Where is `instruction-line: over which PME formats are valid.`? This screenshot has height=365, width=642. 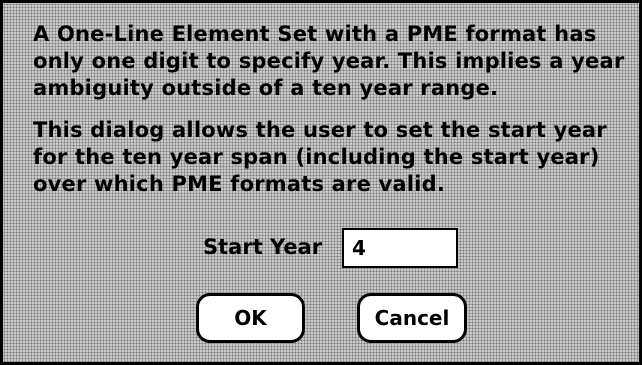
instruction-line: over which PME formats are valid. is located at coordinates (239, 184).